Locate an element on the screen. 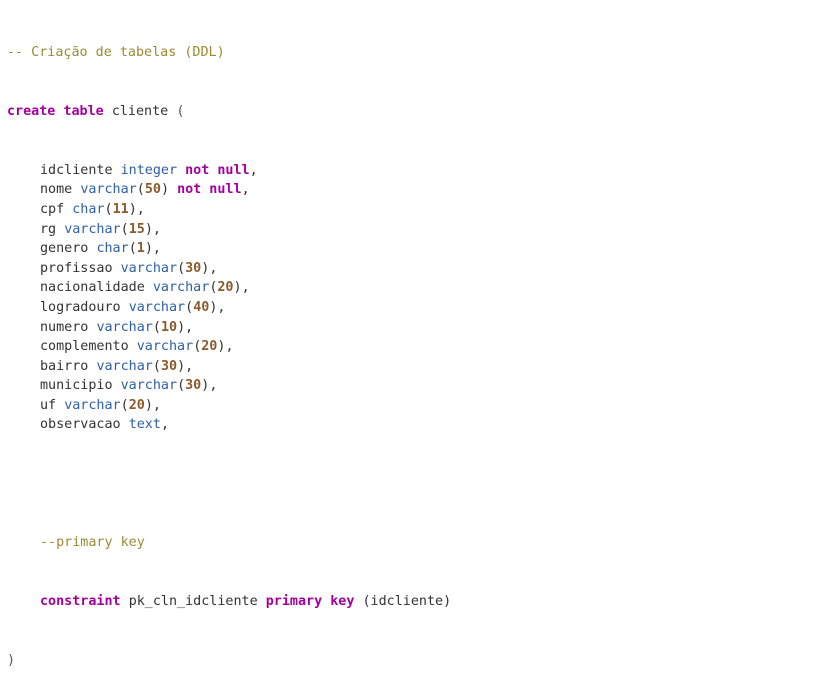 This screenshot has width=827, height=690. column-line-numero: numero varchar(10), is located at coordinates (117, 327).